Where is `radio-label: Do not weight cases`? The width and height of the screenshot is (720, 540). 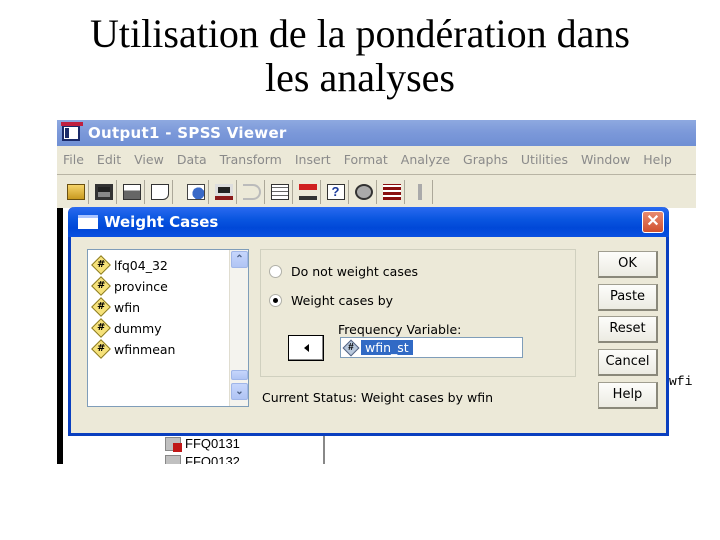 radio-label: Do not weight cases is located at coordinates (355, 271).